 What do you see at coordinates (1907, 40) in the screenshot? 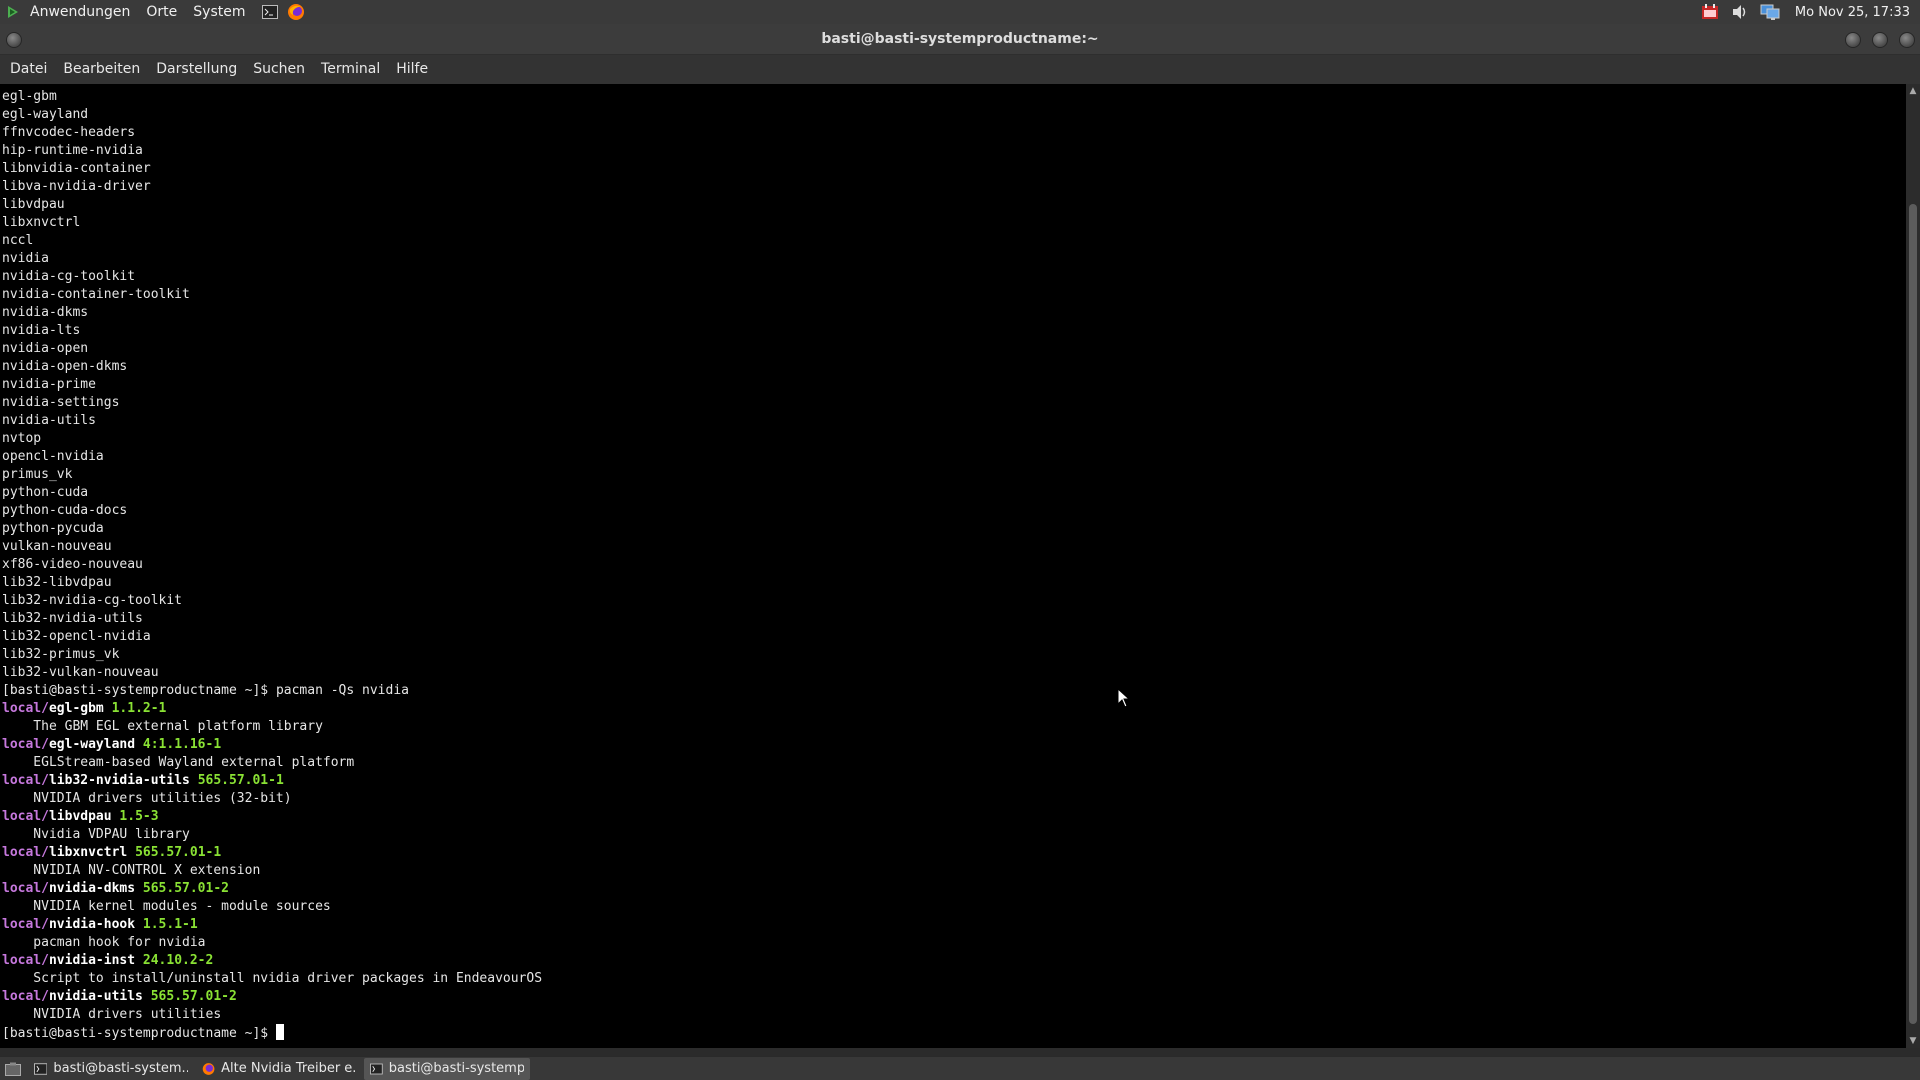
I see `close-button` at bounding box center [1907, 40].